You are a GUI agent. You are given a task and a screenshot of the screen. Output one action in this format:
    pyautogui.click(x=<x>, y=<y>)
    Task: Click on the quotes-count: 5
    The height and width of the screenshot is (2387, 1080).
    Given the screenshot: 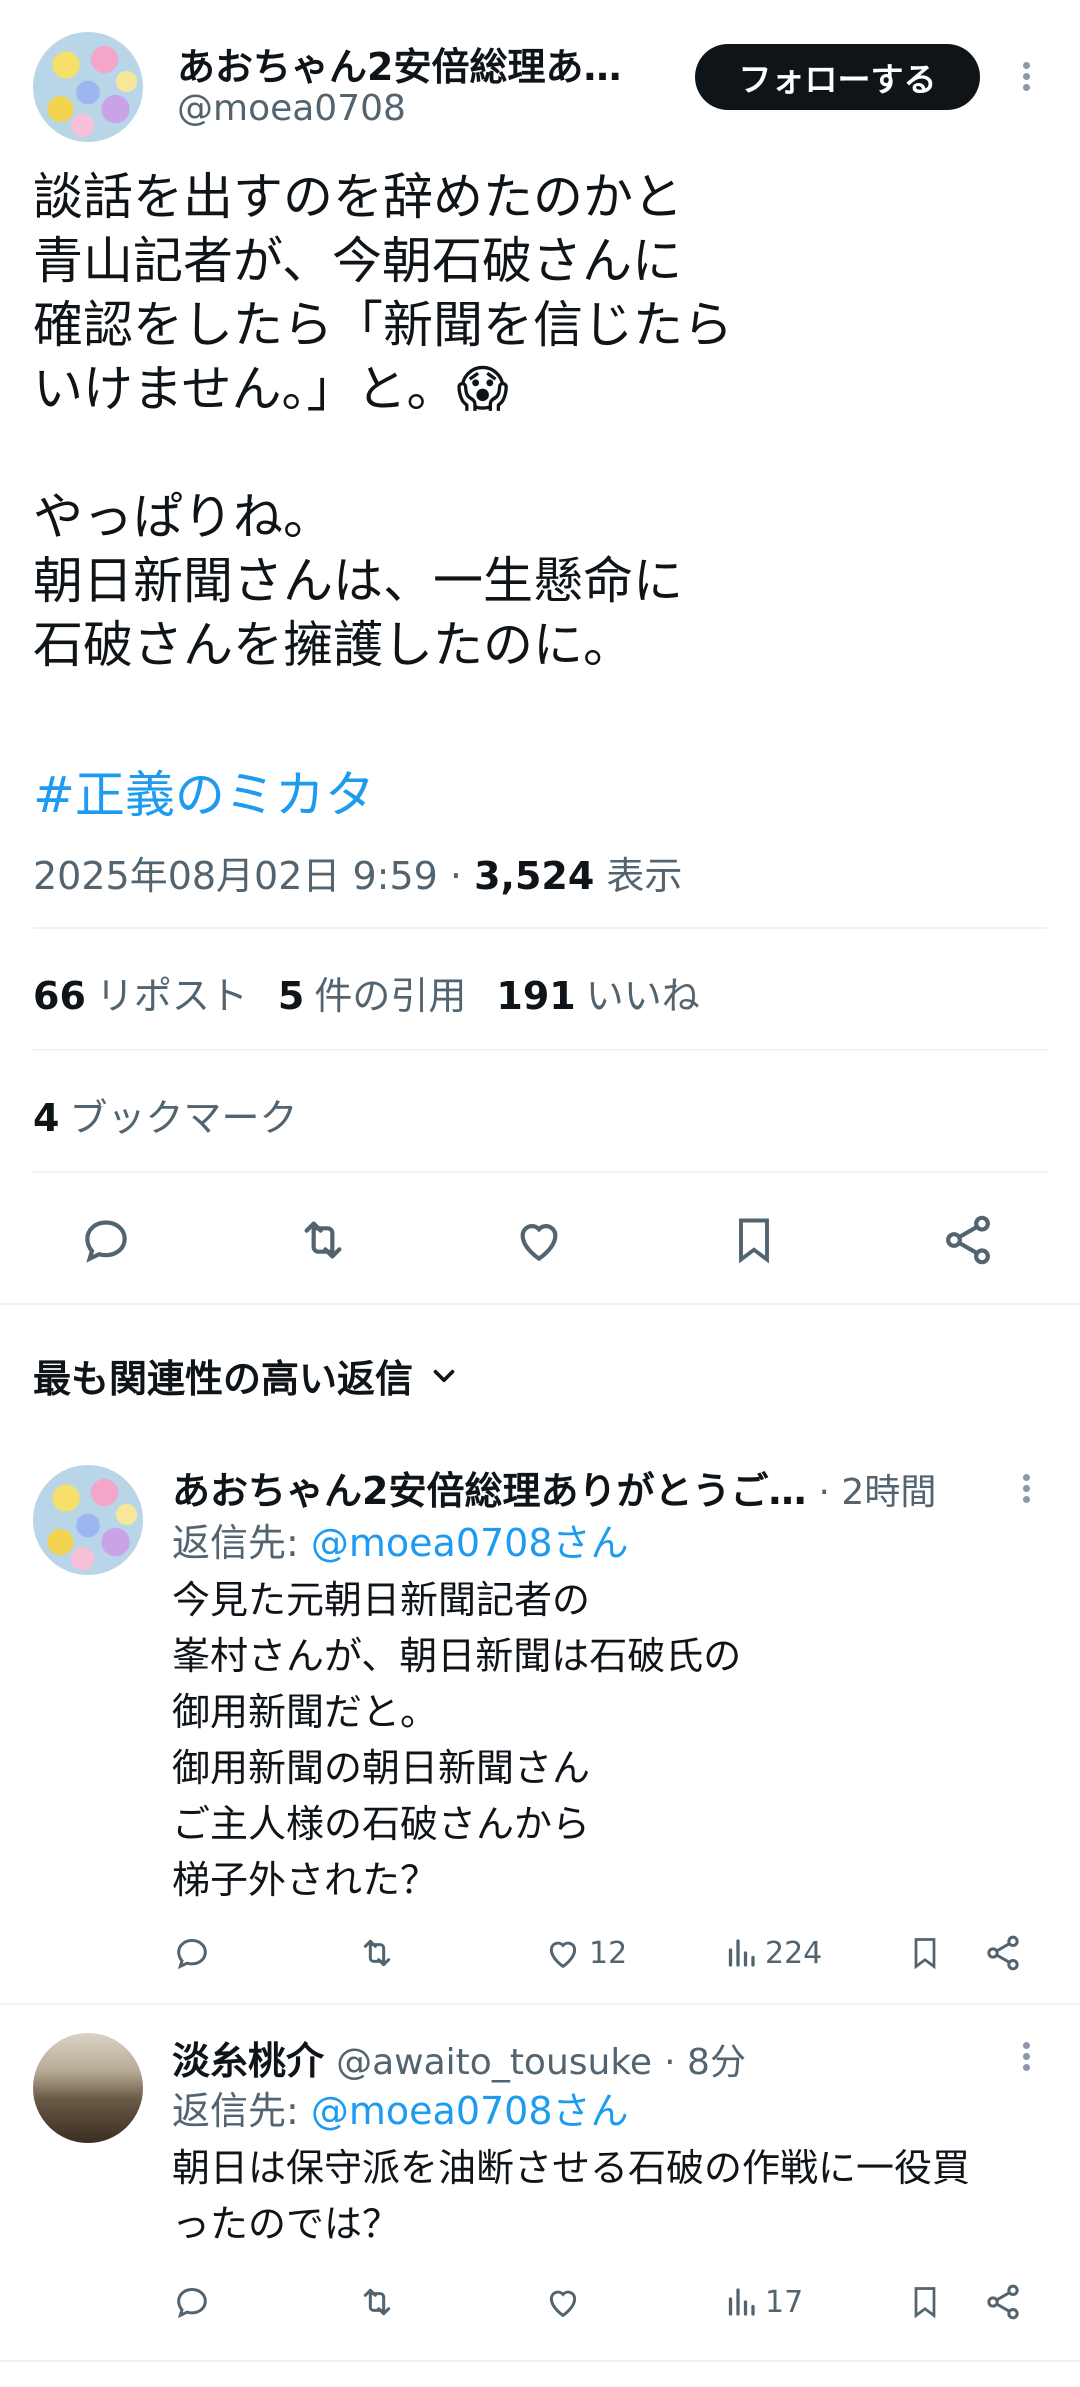 What is the action you would take?
    pyautogui.click(x=291, y=996)
    